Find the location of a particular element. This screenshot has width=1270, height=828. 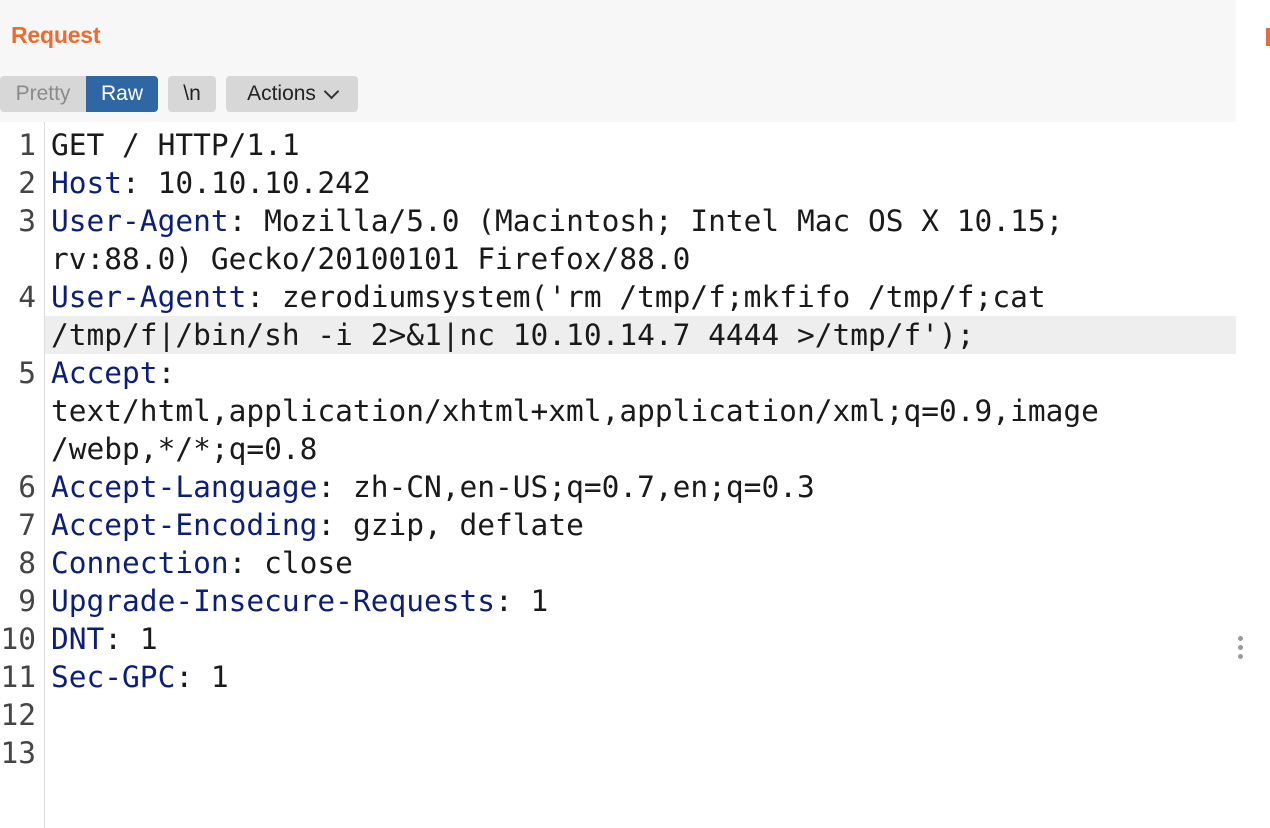

raw-button: Raw is located at coordinates (122, 94).